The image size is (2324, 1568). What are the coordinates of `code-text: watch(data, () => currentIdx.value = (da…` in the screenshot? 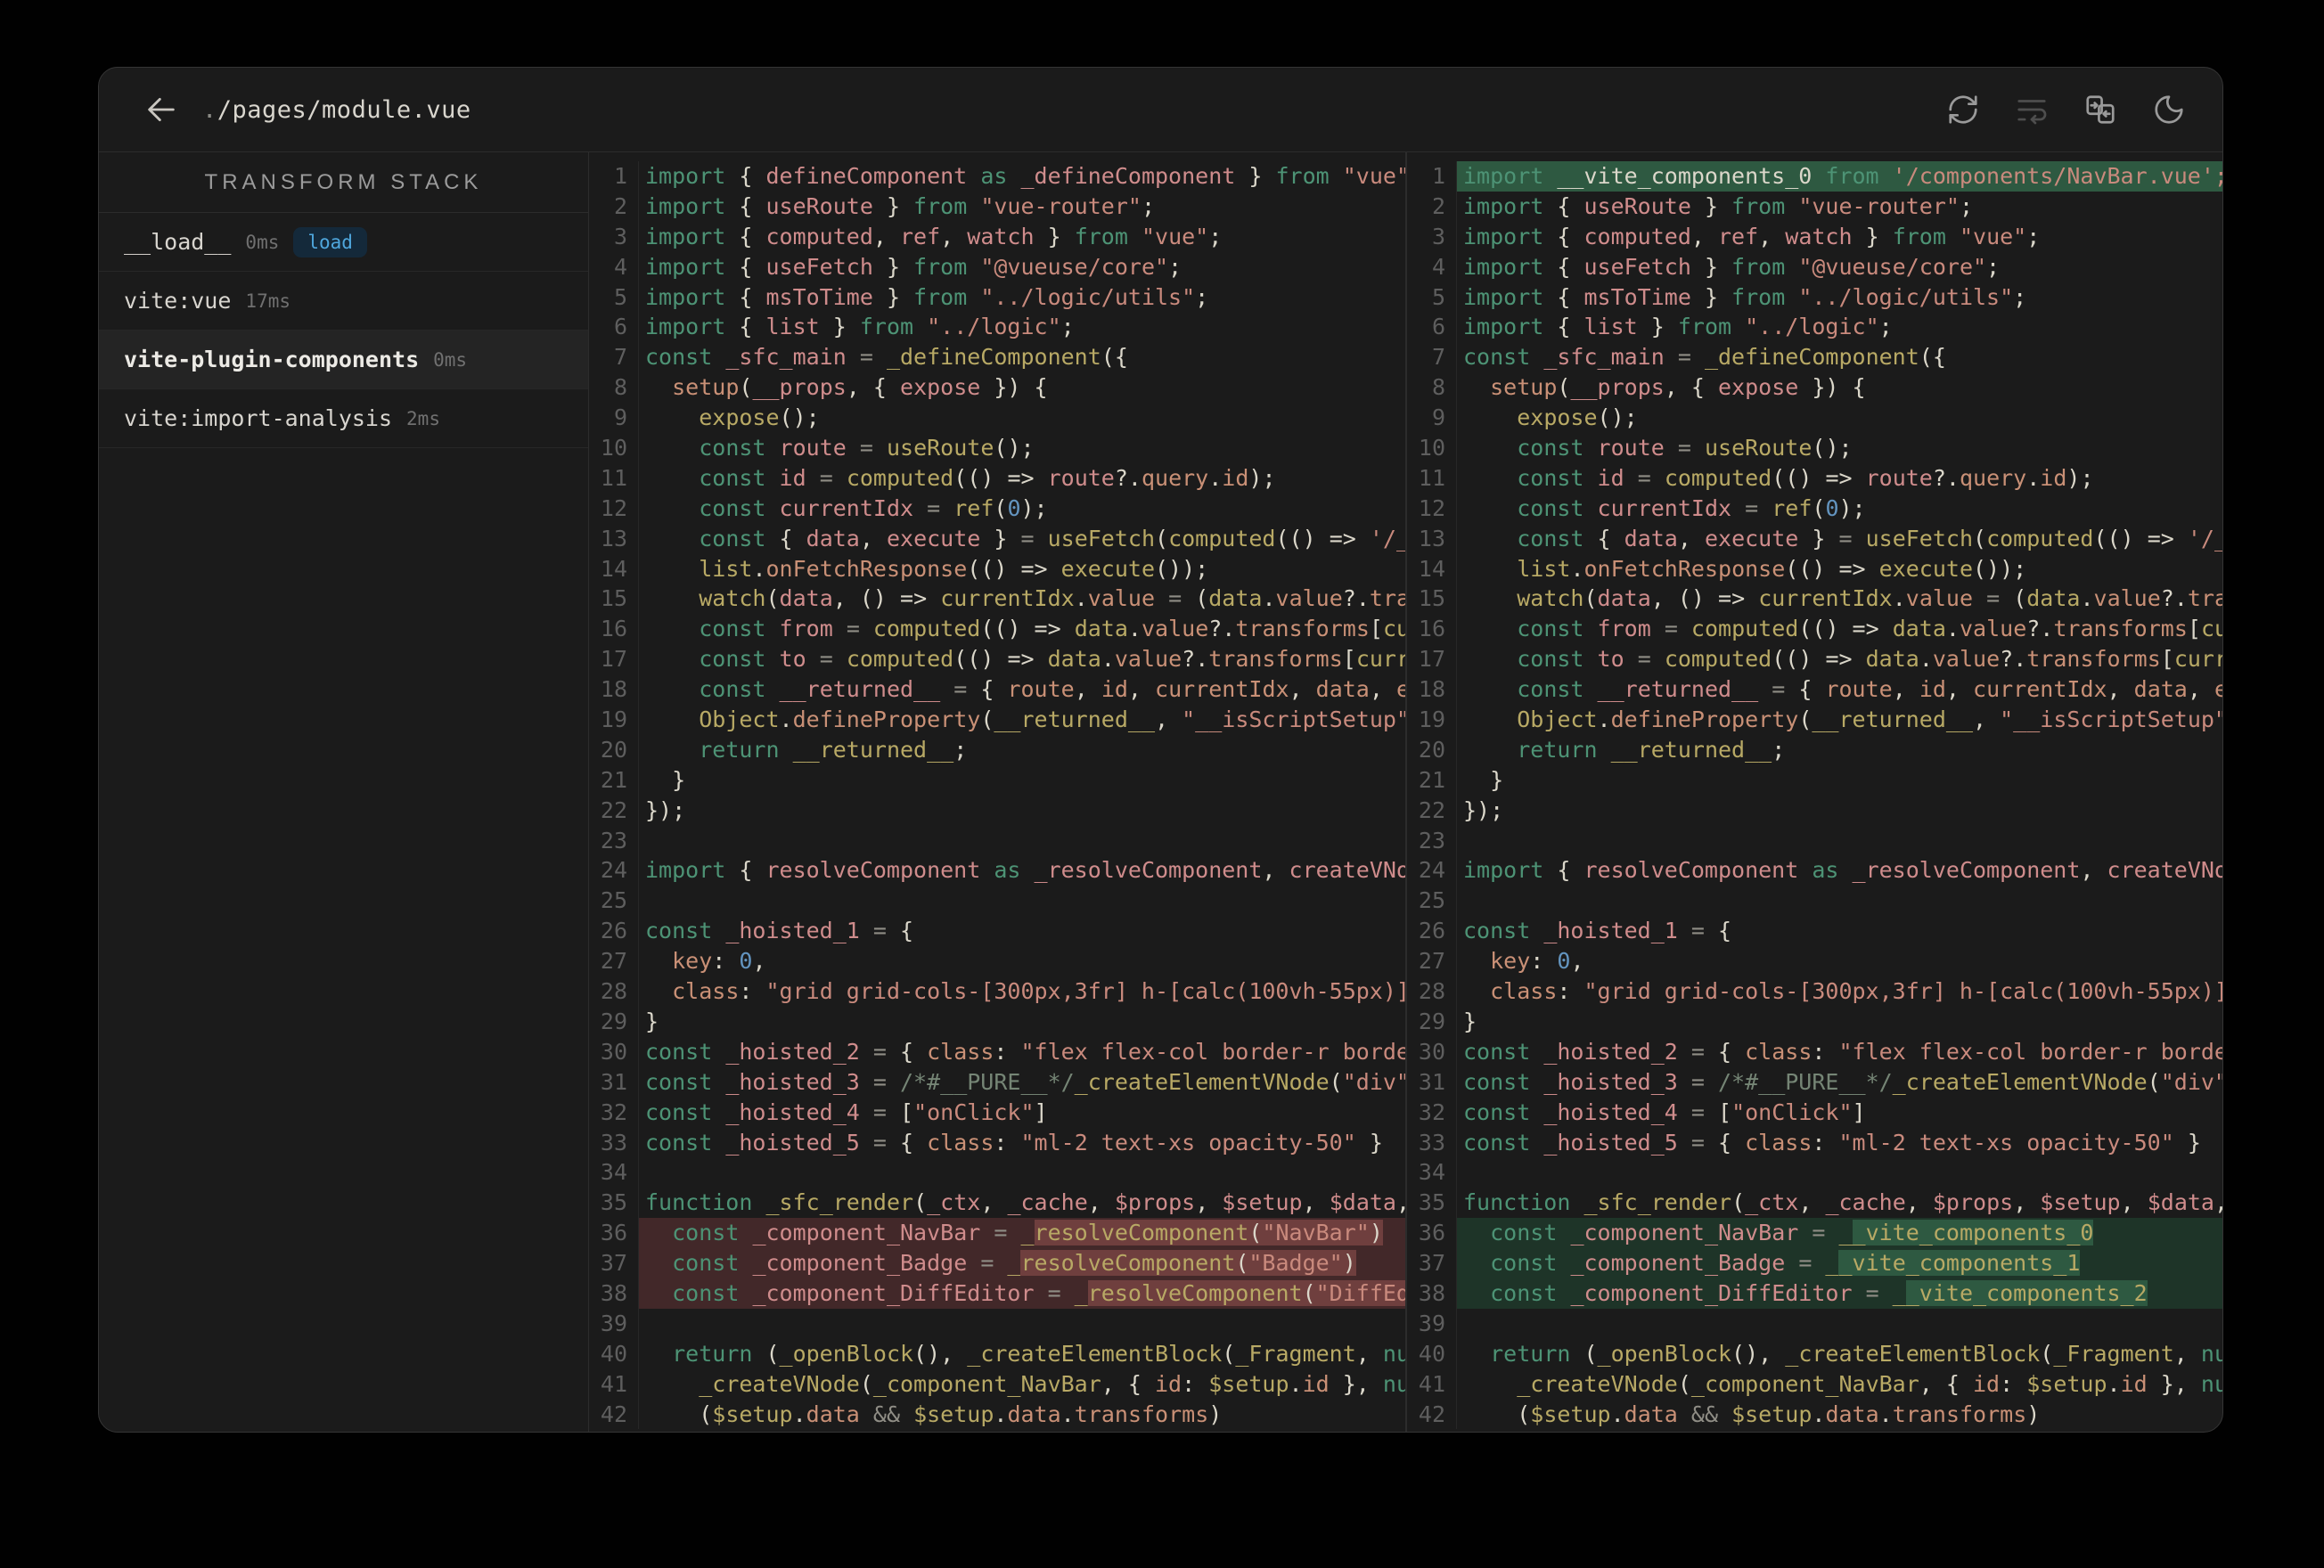 It's located at (1869, 598).